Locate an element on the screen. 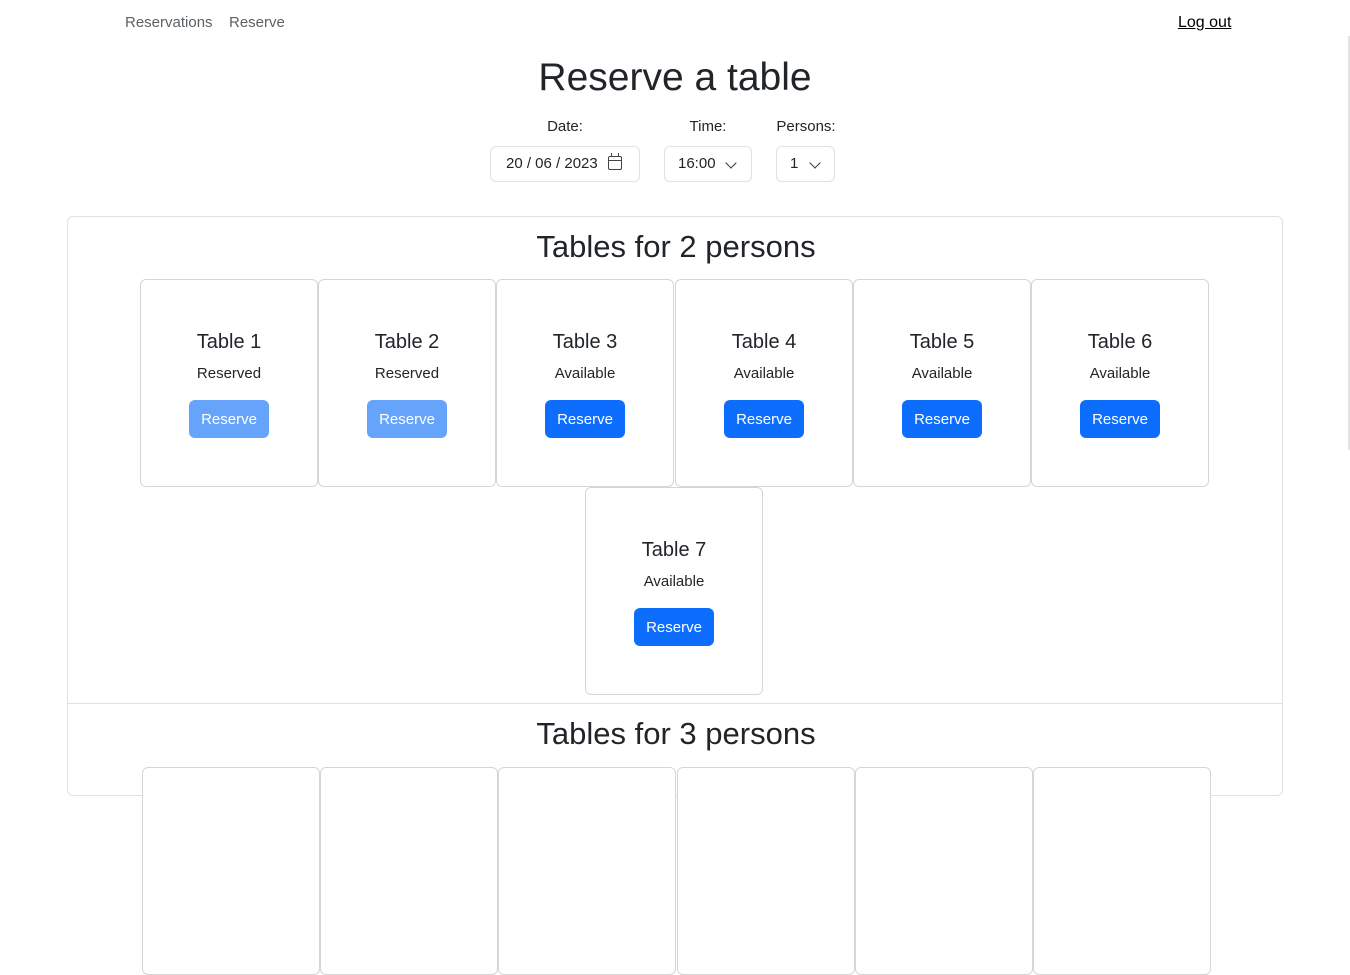 The height and width of the screenshot is (975, 1350). table-card: Table 6 Available Reserve is located at coordinates (1120, 383).